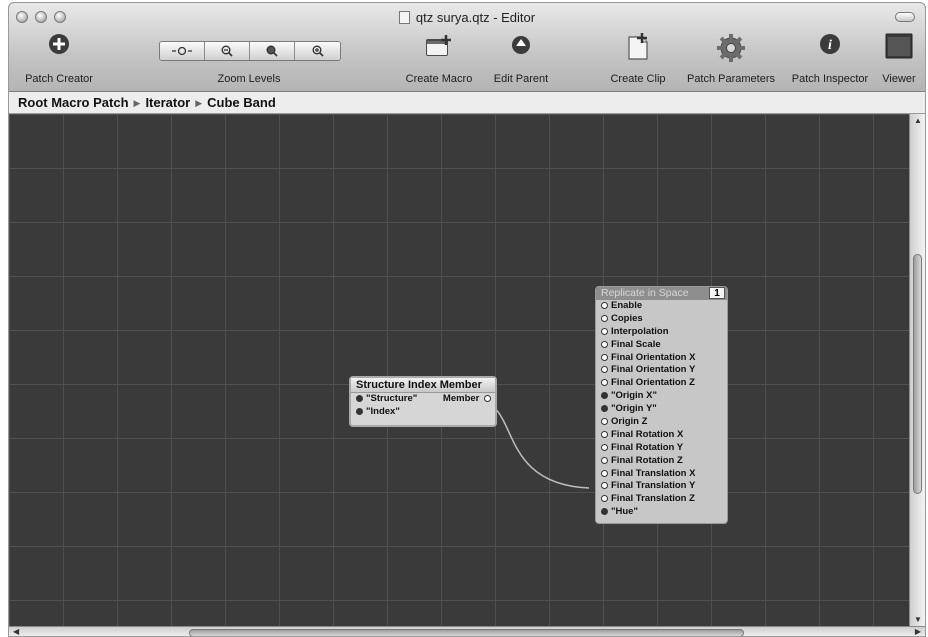 The height and width of the screenshot is (637, 928). What do you see at coordinates (638, 59) in the screenshot?
I see `create-clip-button: Create Clip` at bounding box center [638, 59].